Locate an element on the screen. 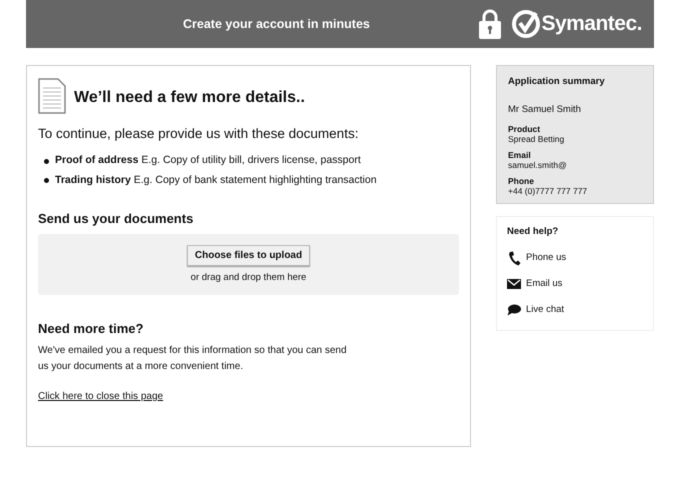  upload-dropzone: Choose files to upload or drag and drop them here is located at coordinates (248, 265).